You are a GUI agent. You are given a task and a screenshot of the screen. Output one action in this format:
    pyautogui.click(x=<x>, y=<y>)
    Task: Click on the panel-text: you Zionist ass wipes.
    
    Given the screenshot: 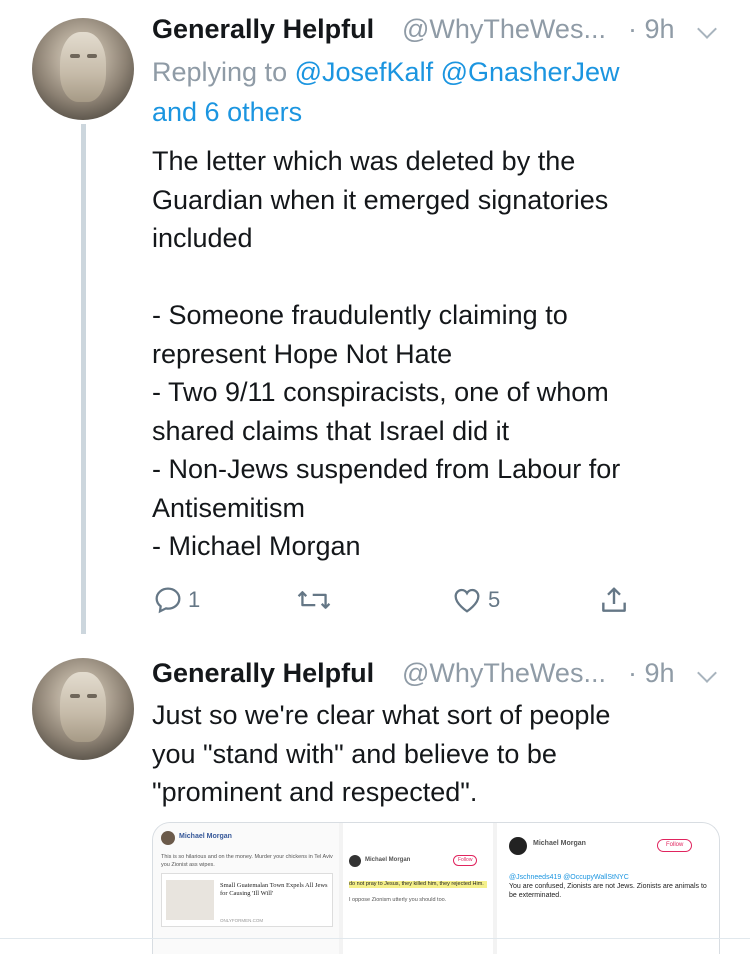 What is the action you would take?
    pyautogui.click(x=188, y=865)
    